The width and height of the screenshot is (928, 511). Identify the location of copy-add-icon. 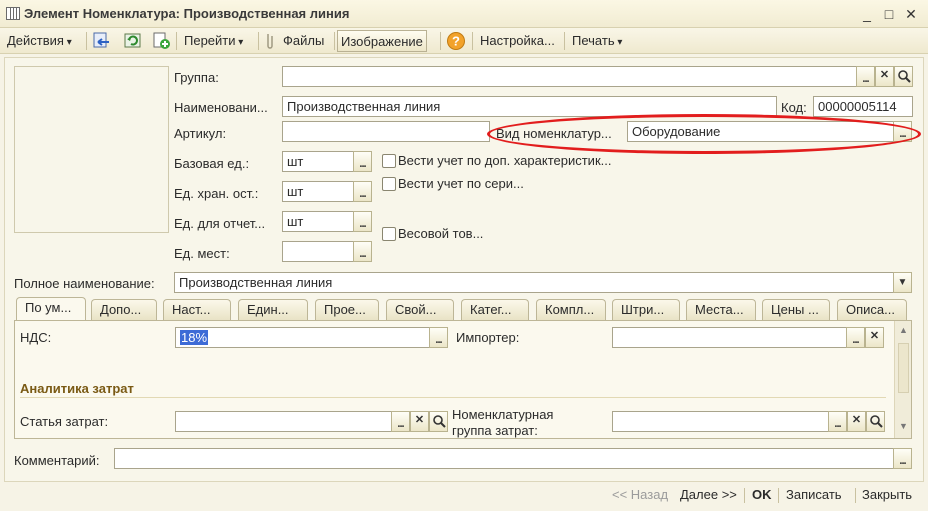
(162, 41).